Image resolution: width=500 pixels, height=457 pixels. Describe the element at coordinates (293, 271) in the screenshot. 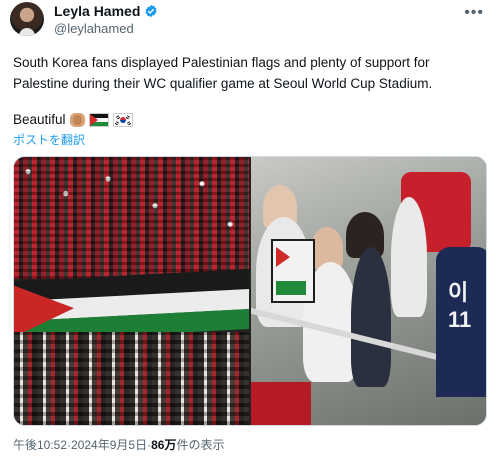

I see `palestinian-flag-sign` at that location.